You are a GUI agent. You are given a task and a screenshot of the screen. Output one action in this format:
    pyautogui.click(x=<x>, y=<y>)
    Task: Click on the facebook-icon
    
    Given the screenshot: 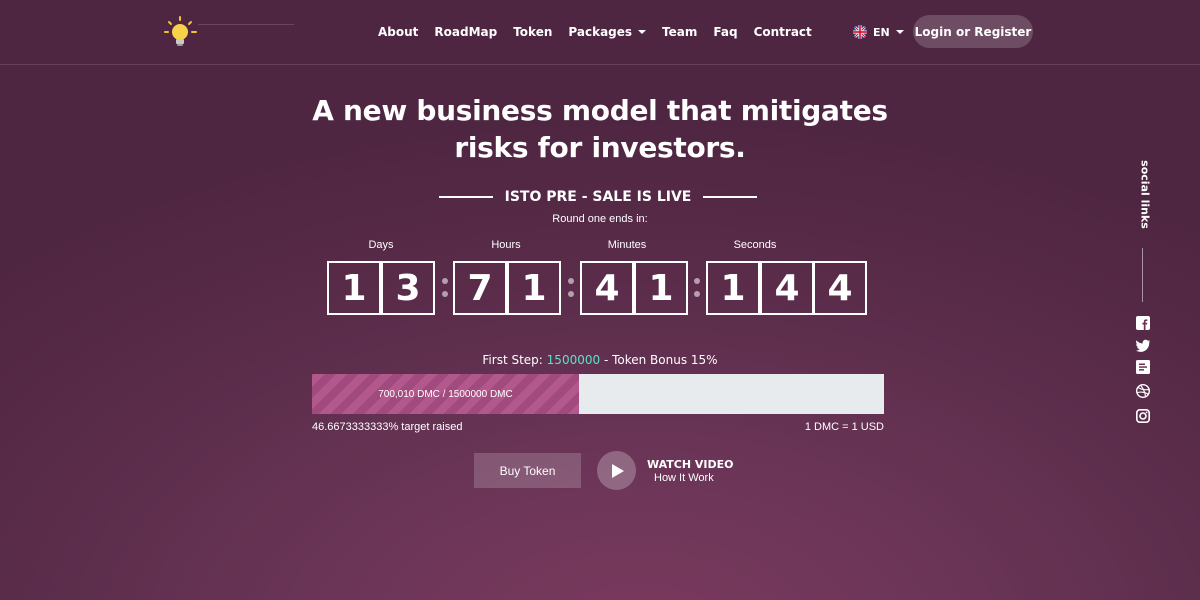 What is the action you would take?
    pyautogui.click(x=1143, y=323)
    